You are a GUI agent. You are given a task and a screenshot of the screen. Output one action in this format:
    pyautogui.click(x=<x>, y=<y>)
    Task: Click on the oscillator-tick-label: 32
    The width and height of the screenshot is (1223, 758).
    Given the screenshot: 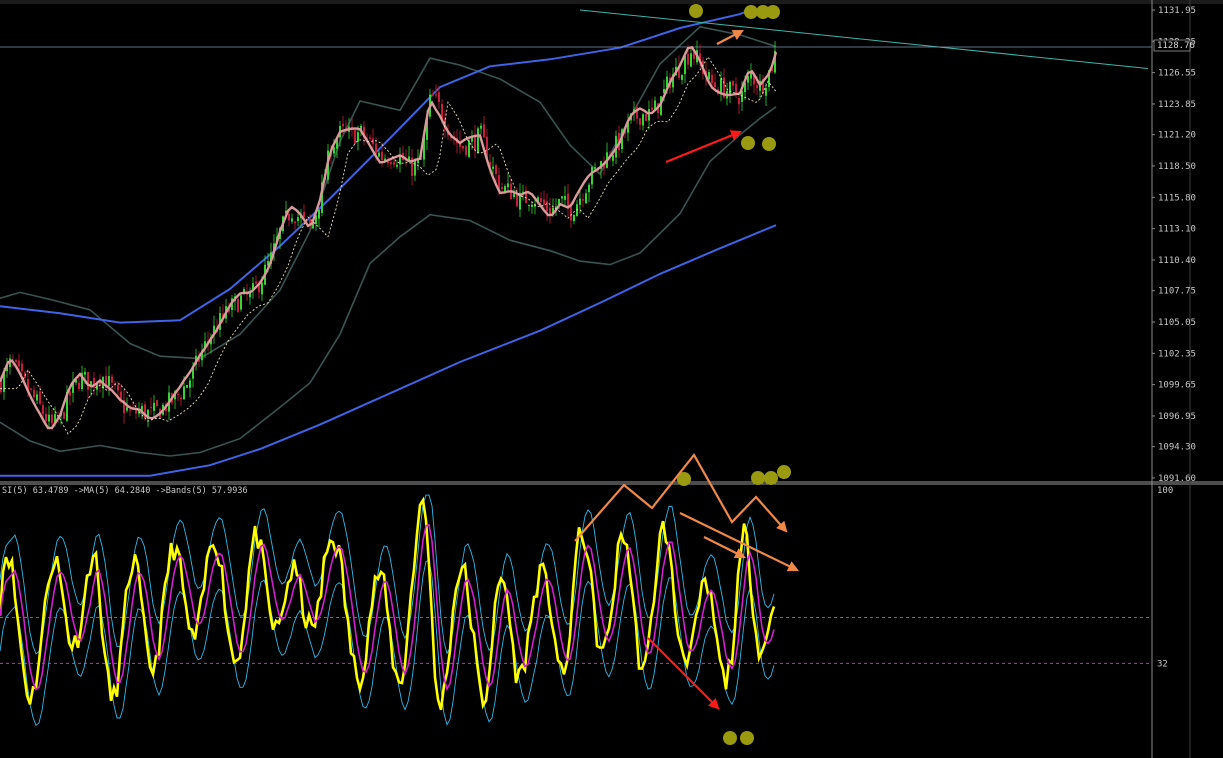 What is the action you would take?
    pyautogui.click(x=1162, y=664)
    